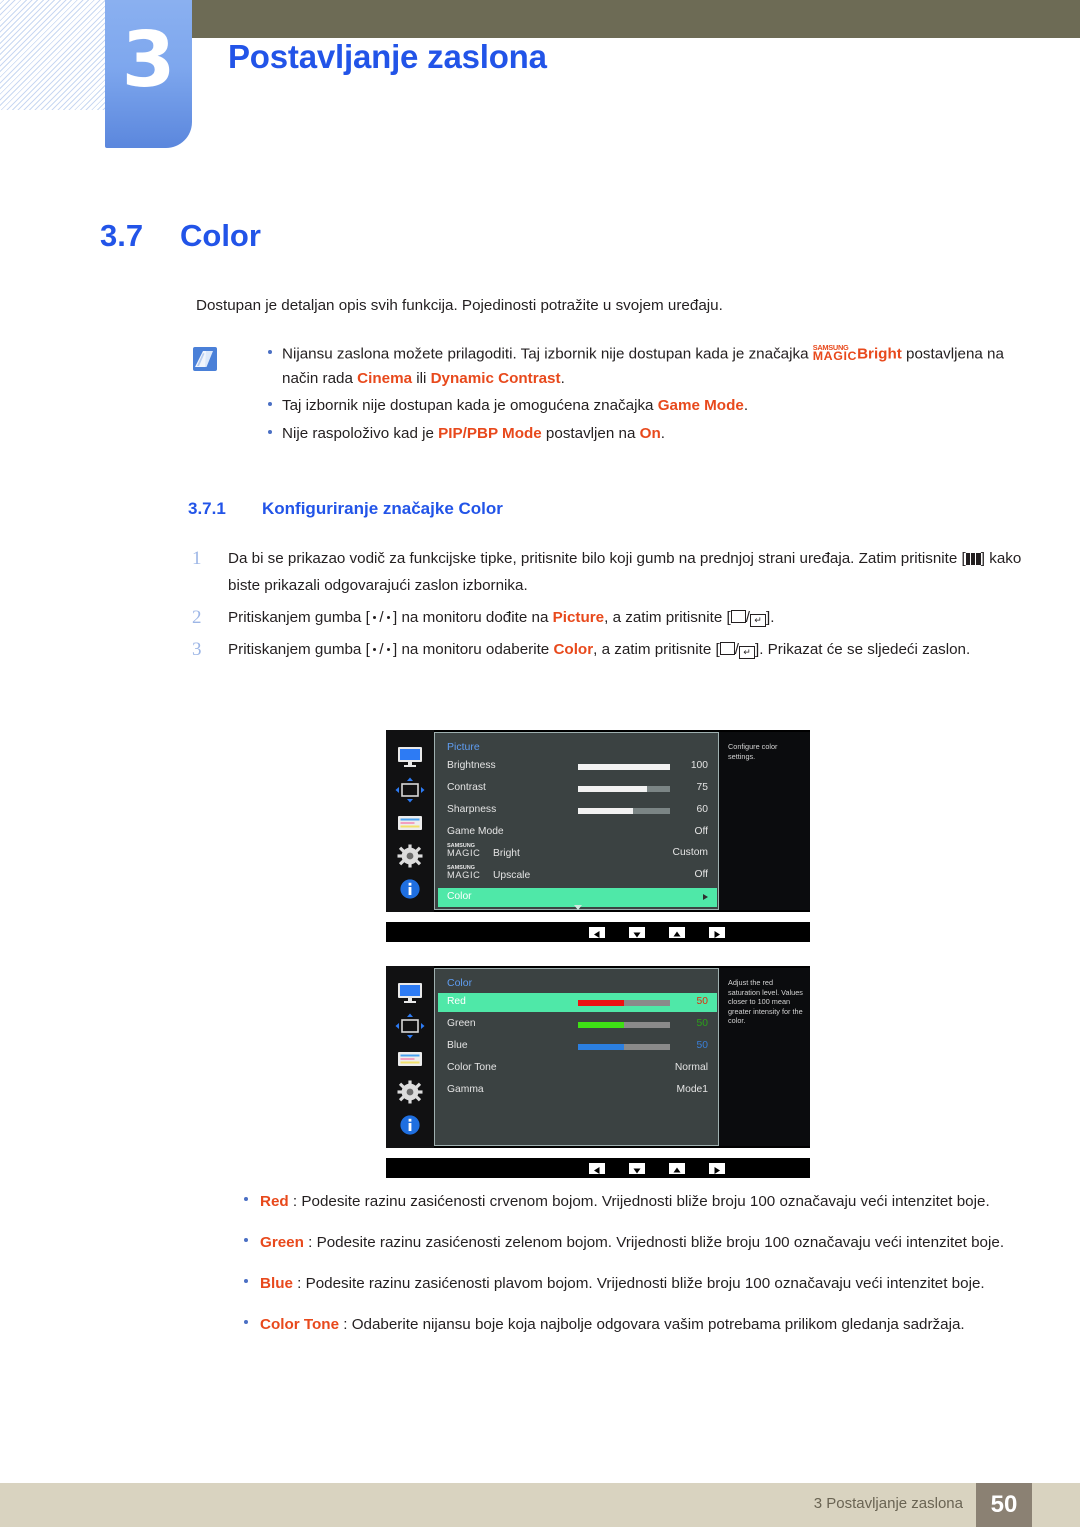 Image resolution: width=1080 pixels, height=1527 pixels. I want to click on up-button-dot-icon, so click(388, 617).